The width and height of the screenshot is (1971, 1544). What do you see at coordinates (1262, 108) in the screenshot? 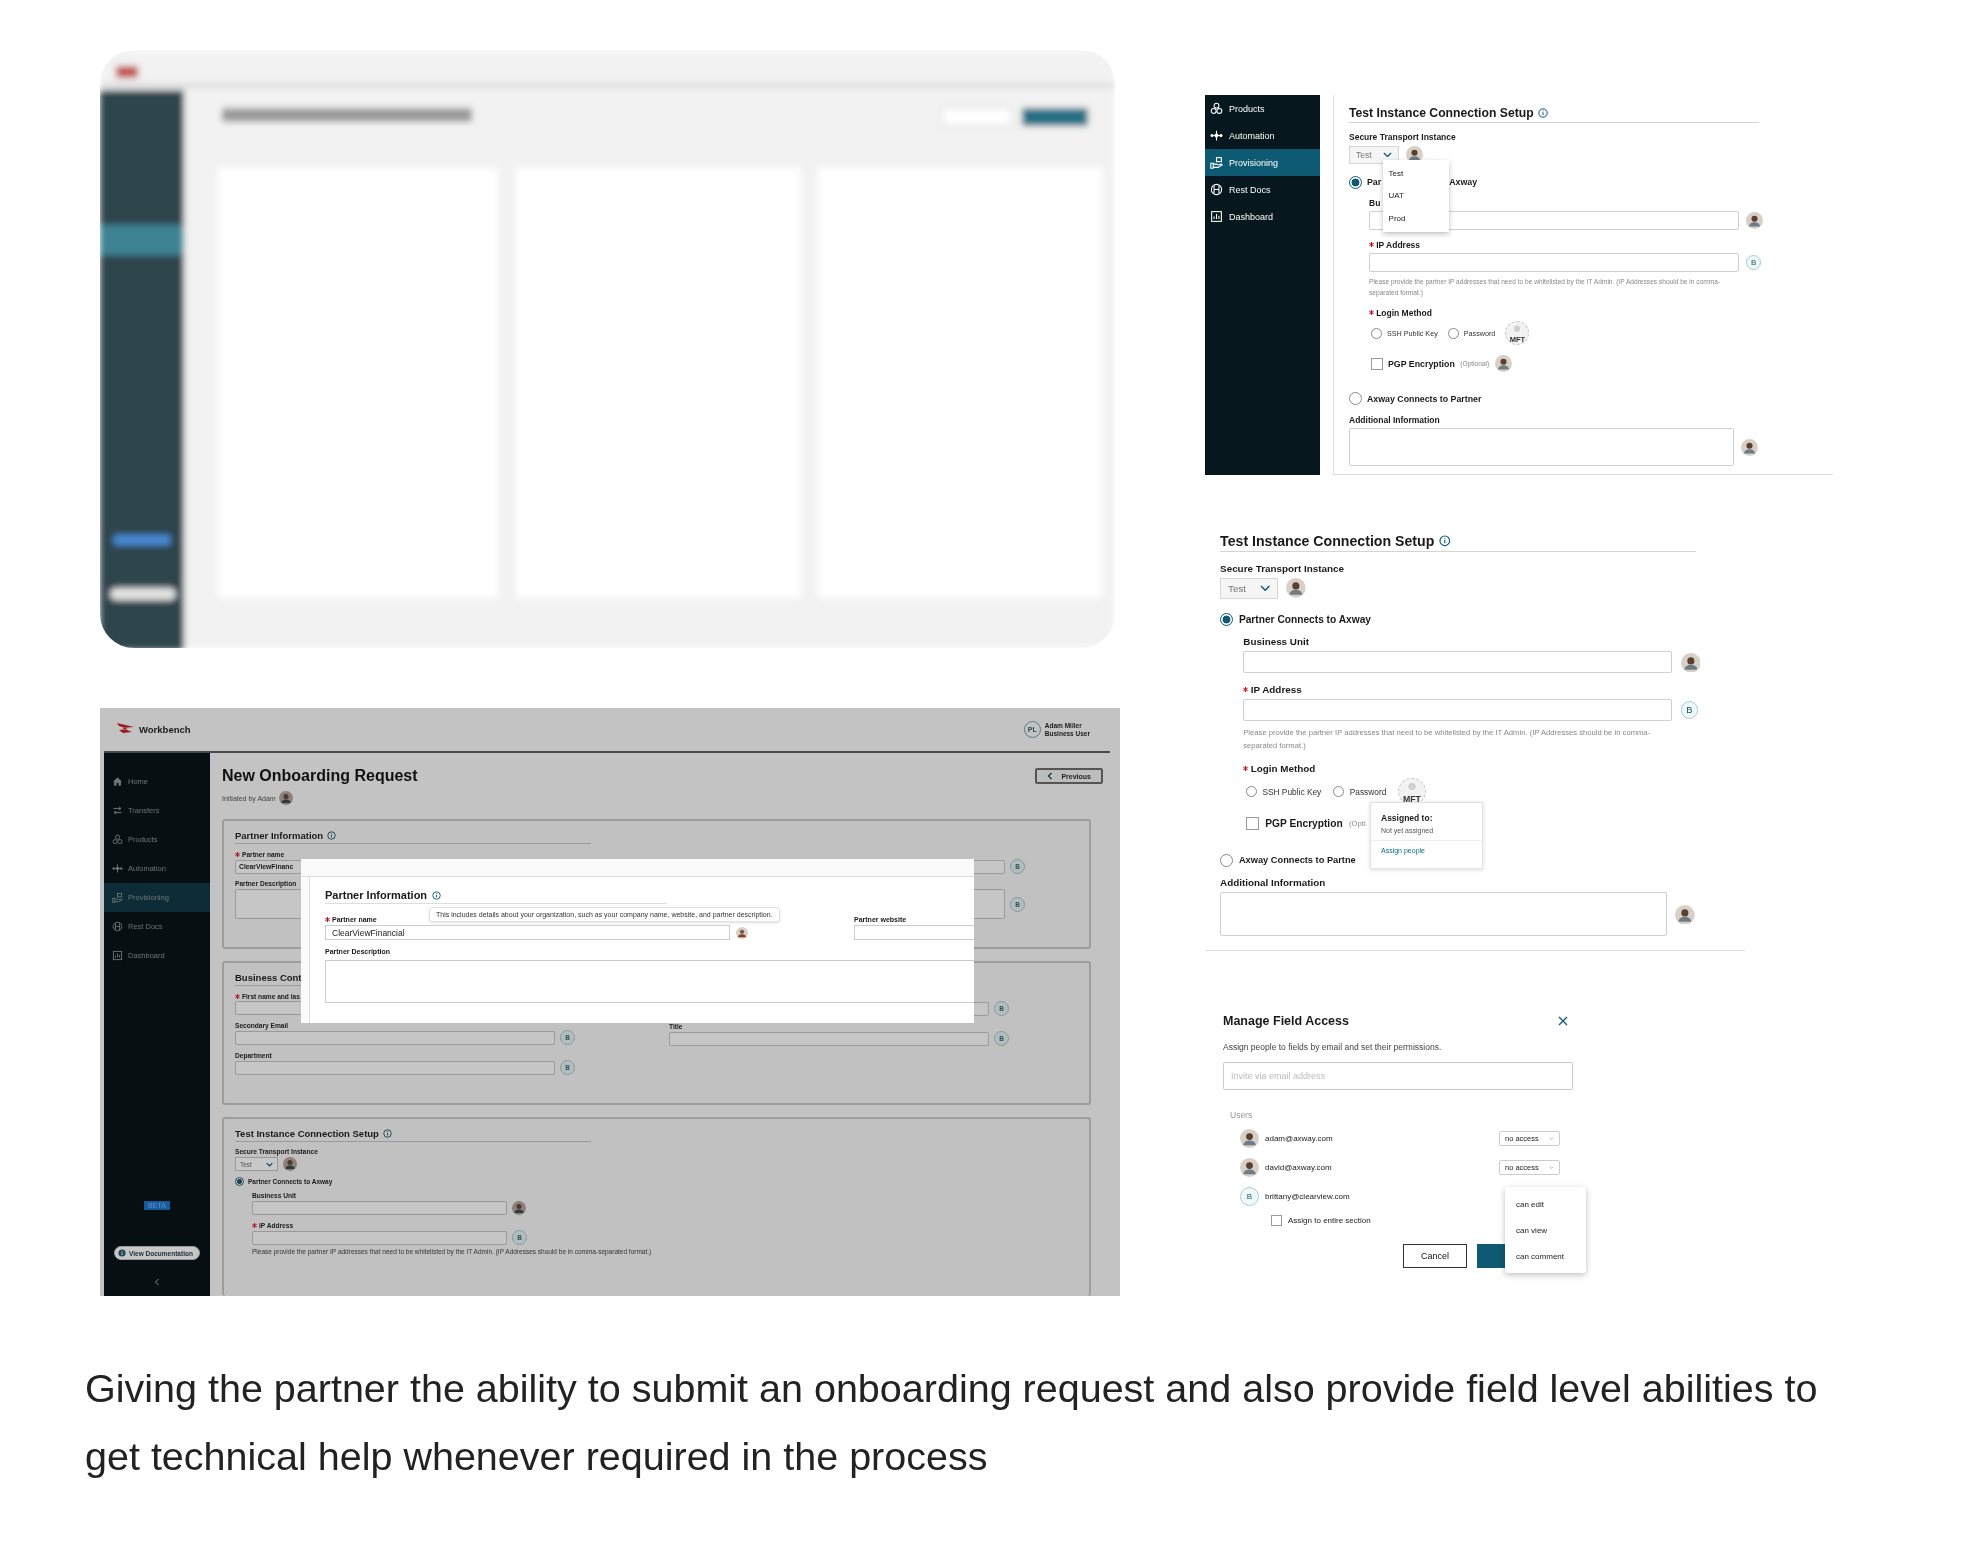
I see `nav-item: Products` at bounding box center [1262, 108].